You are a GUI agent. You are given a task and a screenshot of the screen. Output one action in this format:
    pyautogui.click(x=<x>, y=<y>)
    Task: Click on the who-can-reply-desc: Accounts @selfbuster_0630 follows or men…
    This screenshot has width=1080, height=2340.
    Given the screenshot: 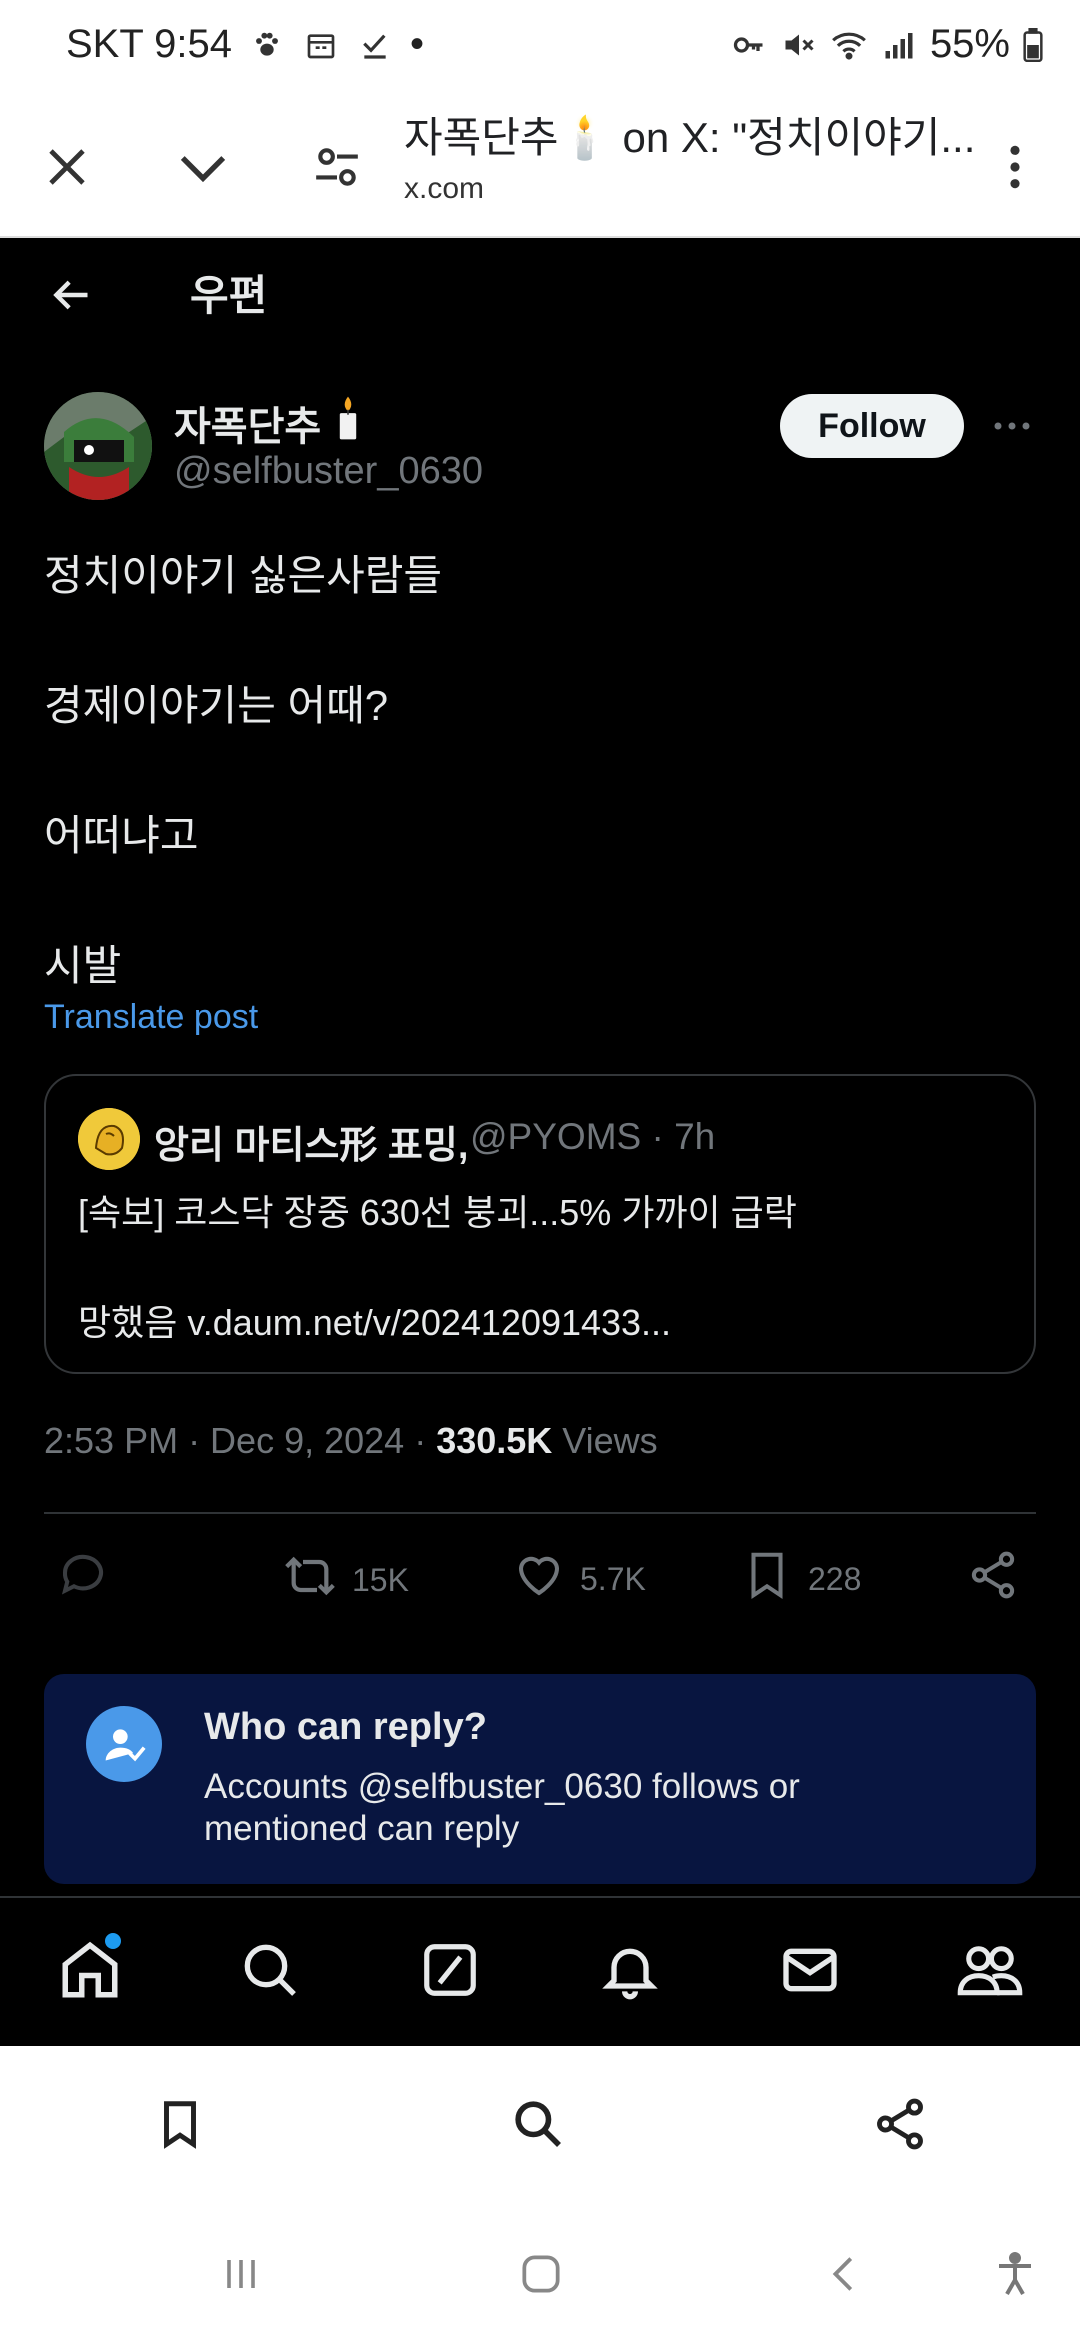 What is the action you would take?
    pyautogui.click(x=502, y=1807)
    